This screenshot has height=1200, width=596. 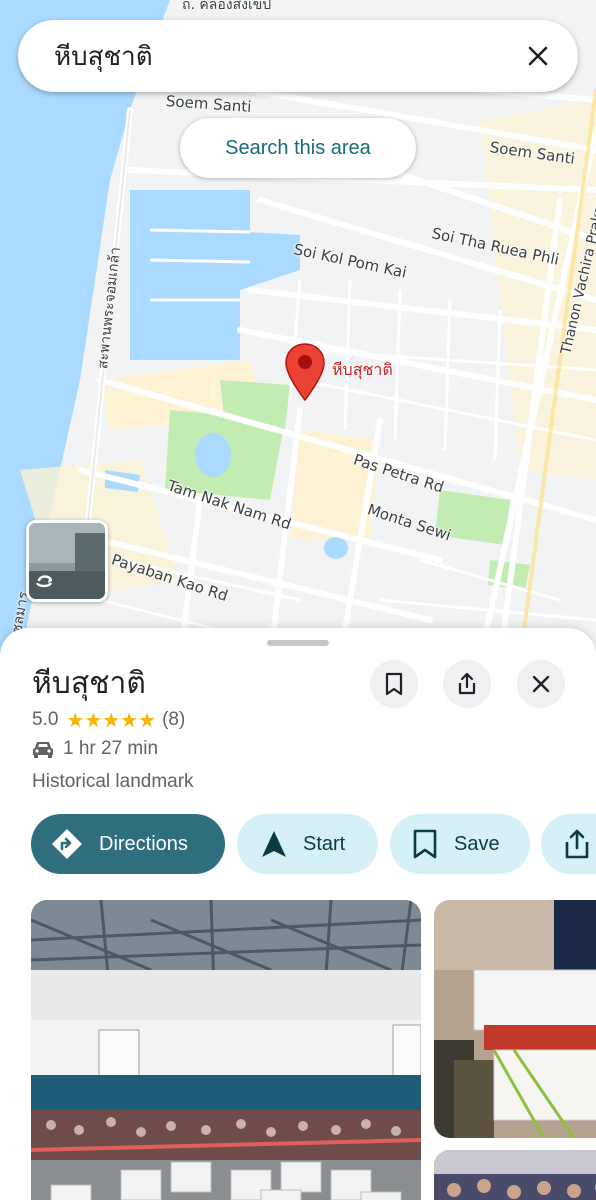 What do you see at coordinates (305, 372) in the screenshot?
I see `map-pin-icon` at bounding box center [305, 372].